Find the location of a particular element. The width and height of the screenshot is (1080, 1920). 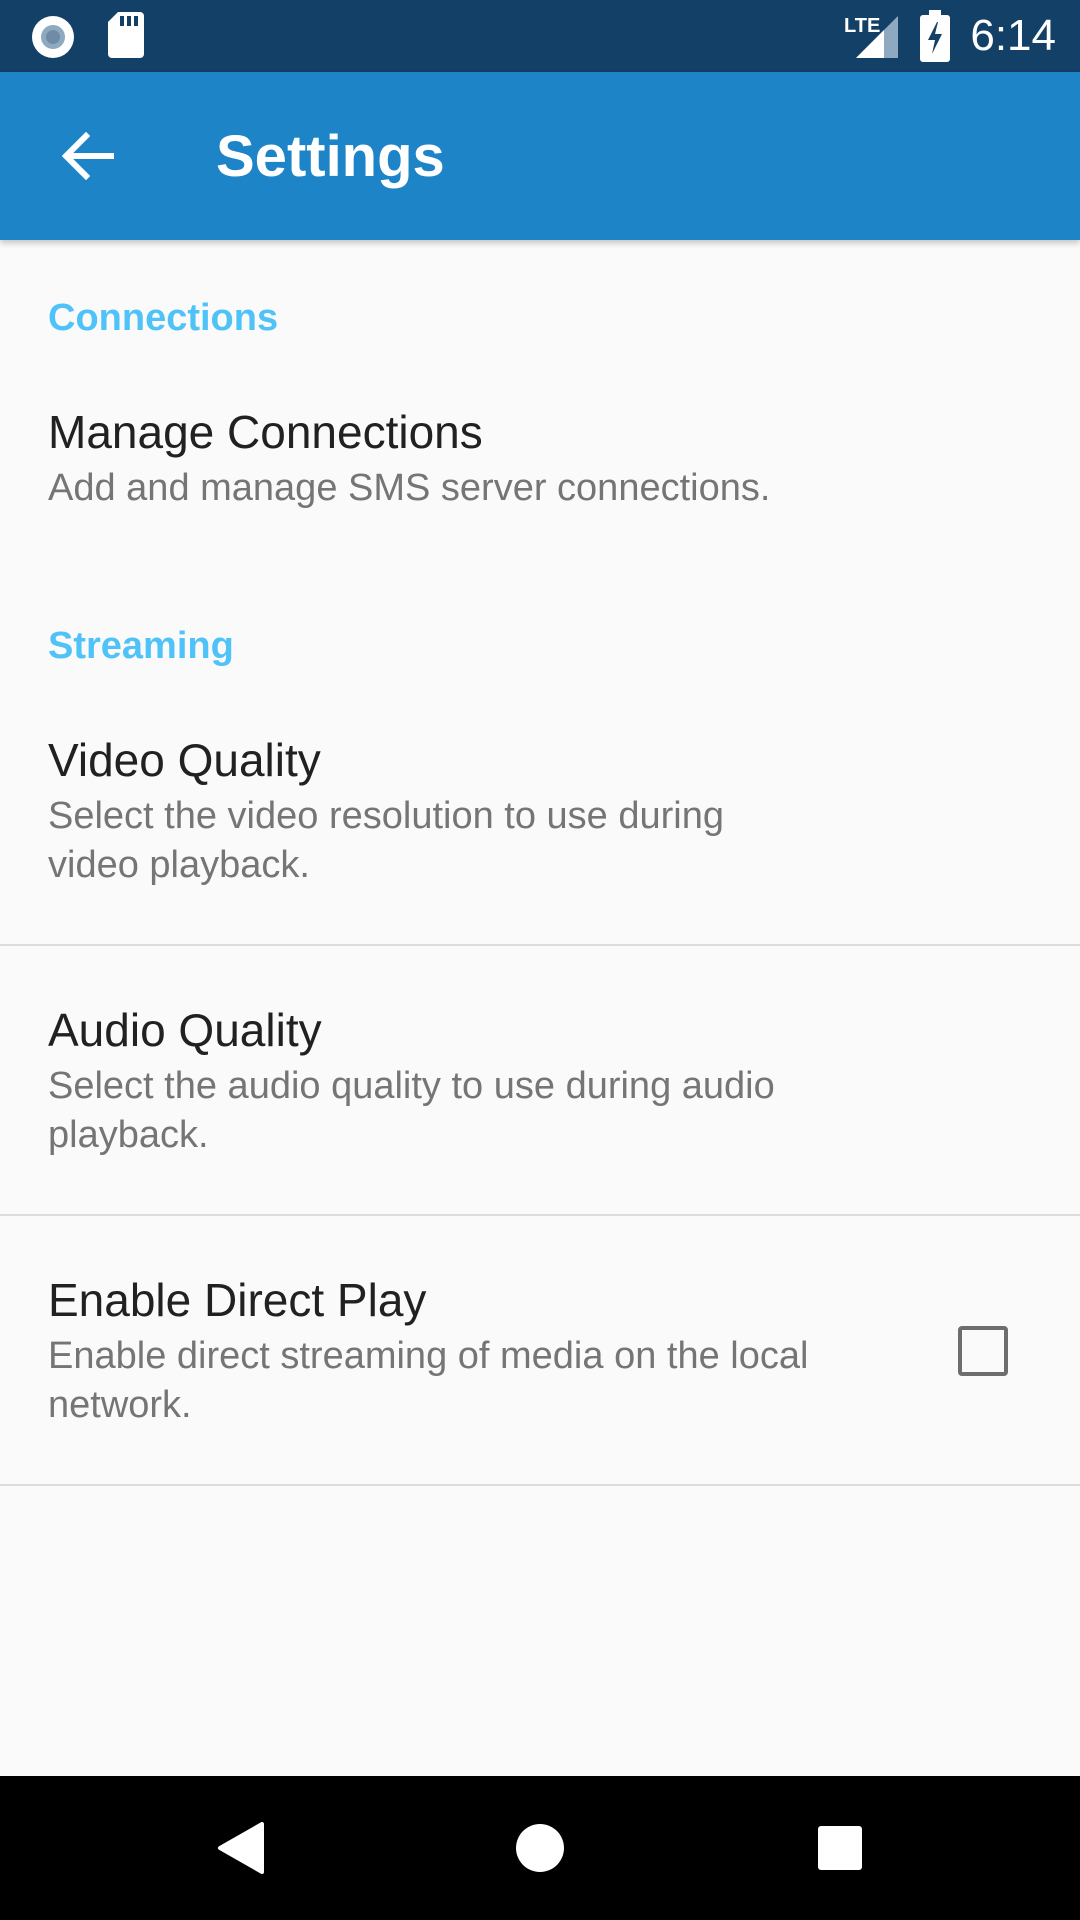

pref-title: Manage Connections is located at coordinates (265, 432).